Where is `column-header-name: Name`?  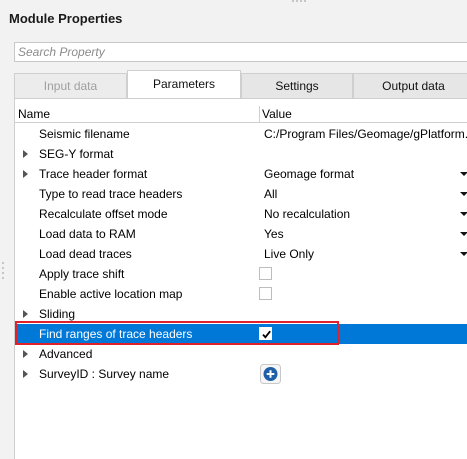
column-header-name: Name is located at coordinates (34, 114).